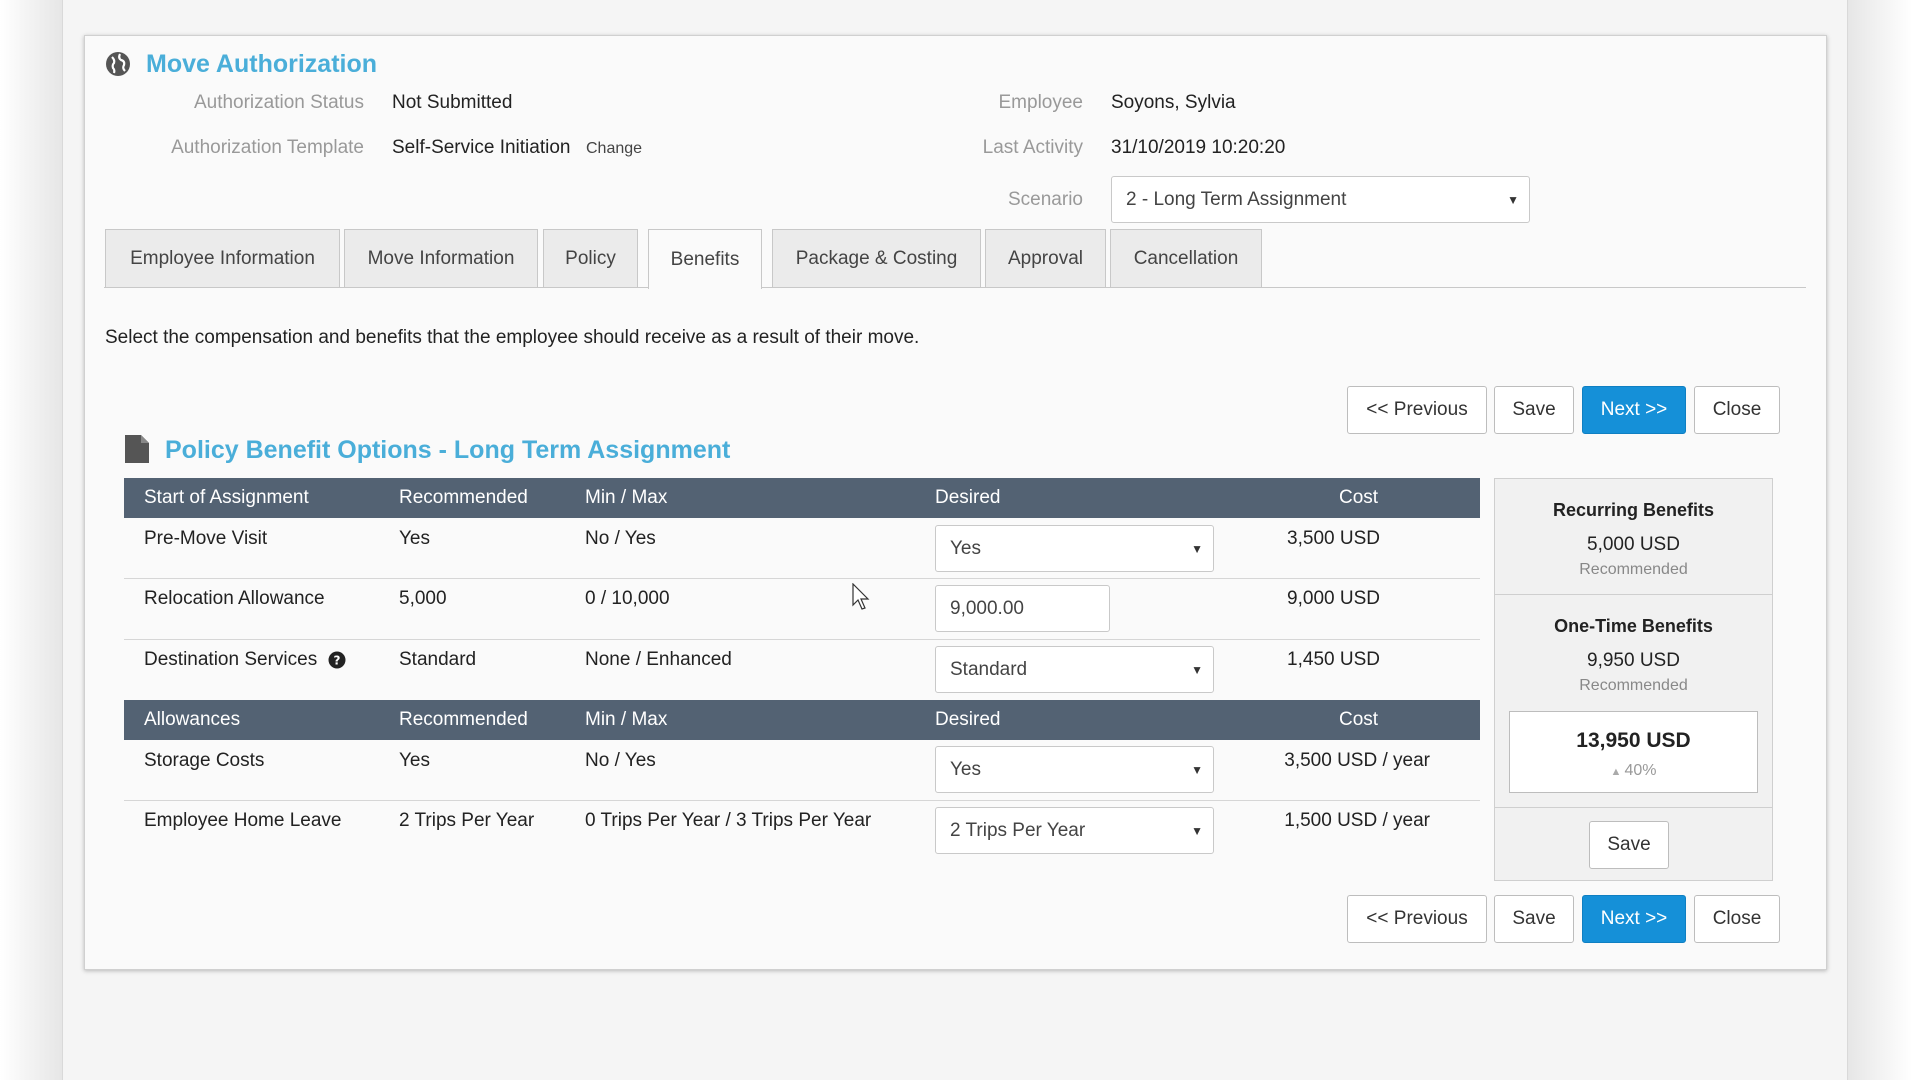 This screenshot has width=1912, height=1080. I want to click on employee-label: Employee, so click(1041, 102).